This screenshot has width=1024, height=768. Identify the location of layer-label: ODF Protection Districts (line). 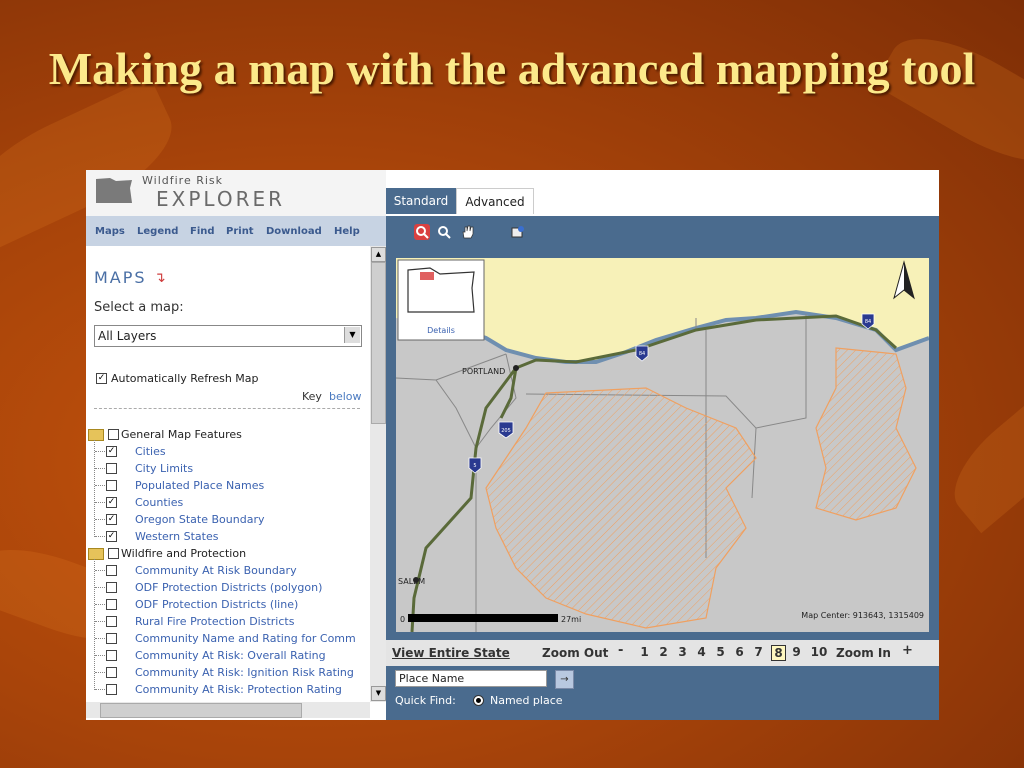
(216, 604).